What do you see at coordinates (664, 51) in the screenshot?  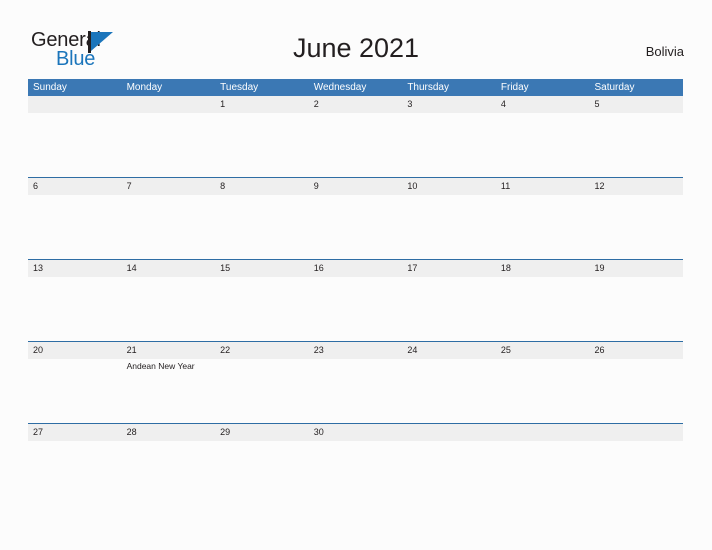 I see `country-label: Bolivia` at bounding box center [664, 51].